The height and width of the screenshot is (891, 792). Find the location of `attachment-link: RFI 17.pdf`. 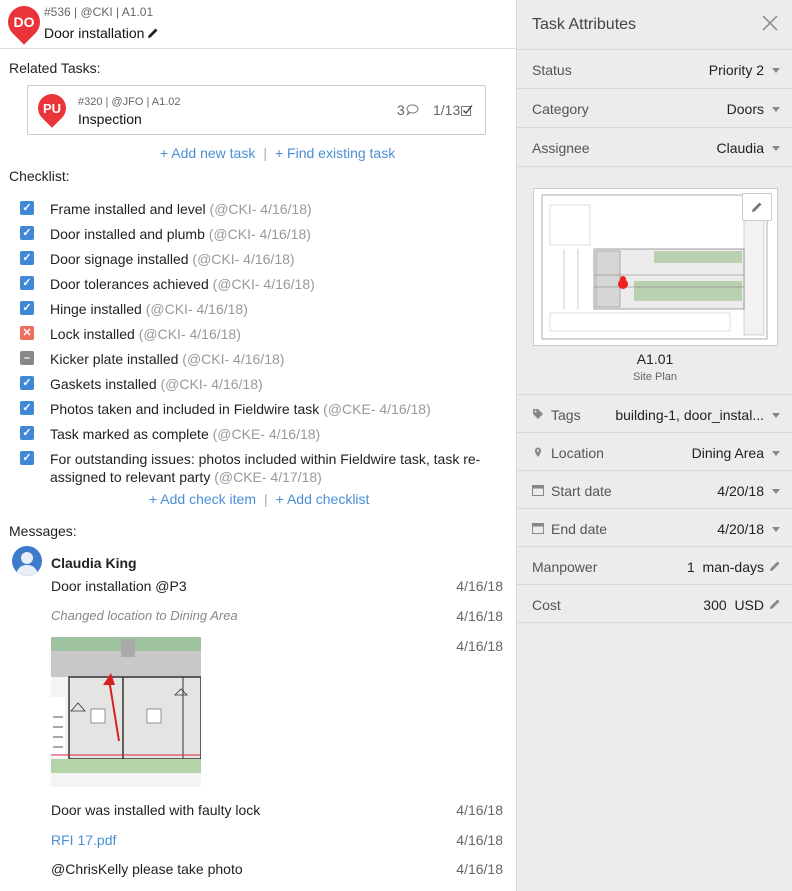

attachment-link: RFI 17.pdf is located at coordinates (83, 840).